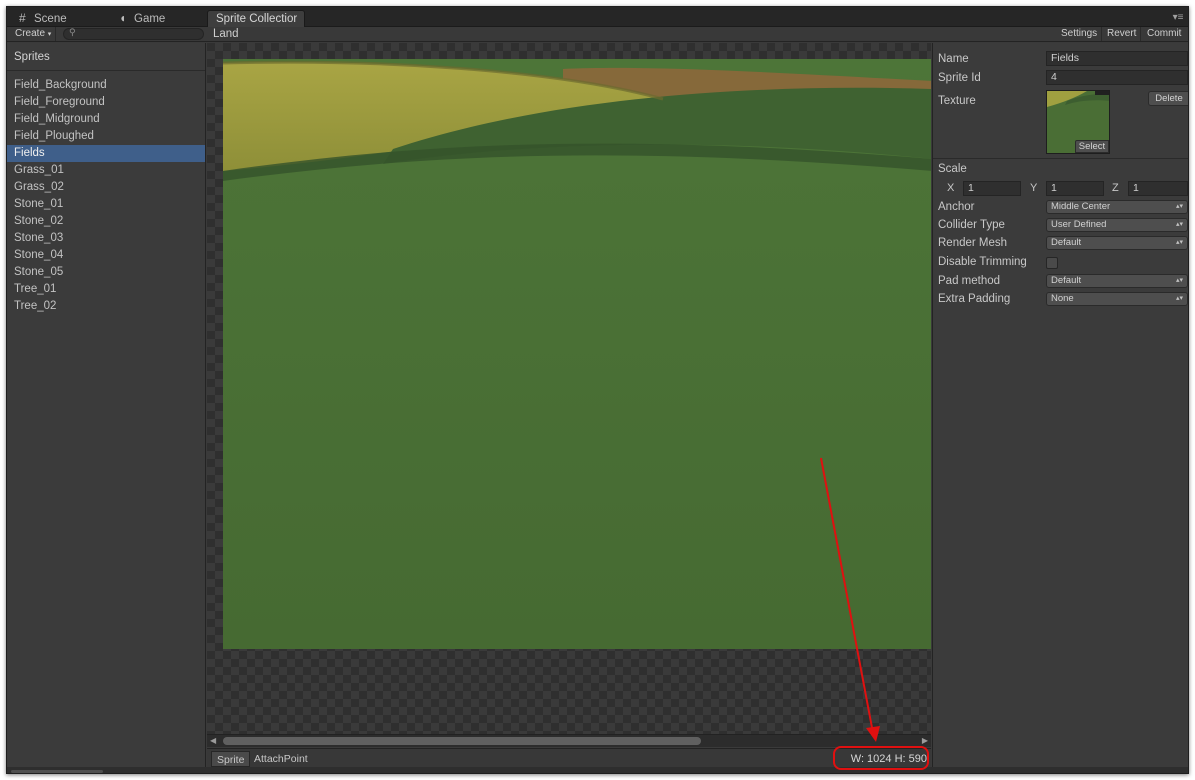  What do you see at coordinates (973, 243) in the screenshot?
I see `render-mesh-label: Render Mesh` at bounding box center [973, 243].